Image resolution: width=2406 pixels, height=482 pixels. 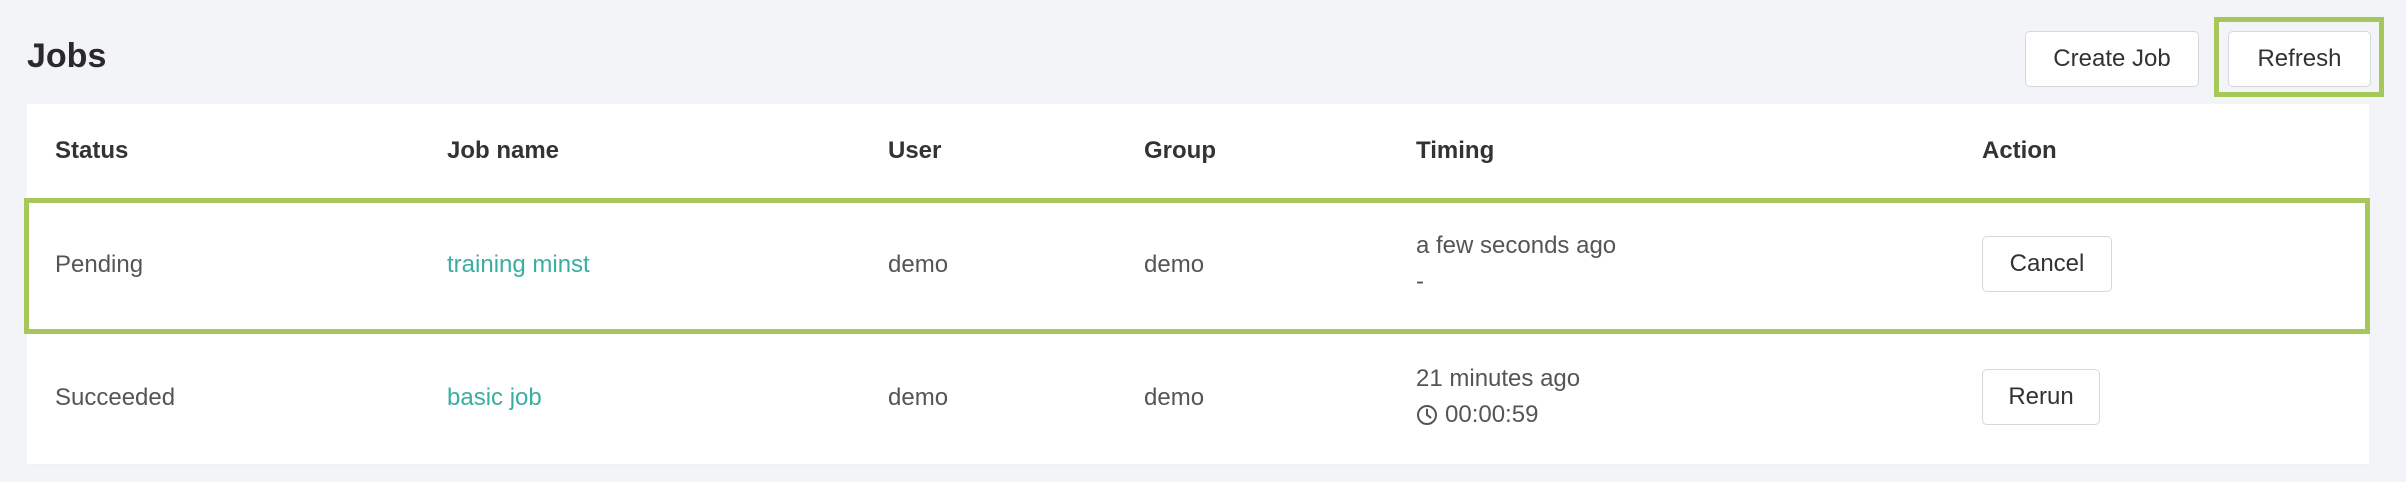 I want to click on create-job-button: Create Job, so click(x=2112, y=59).